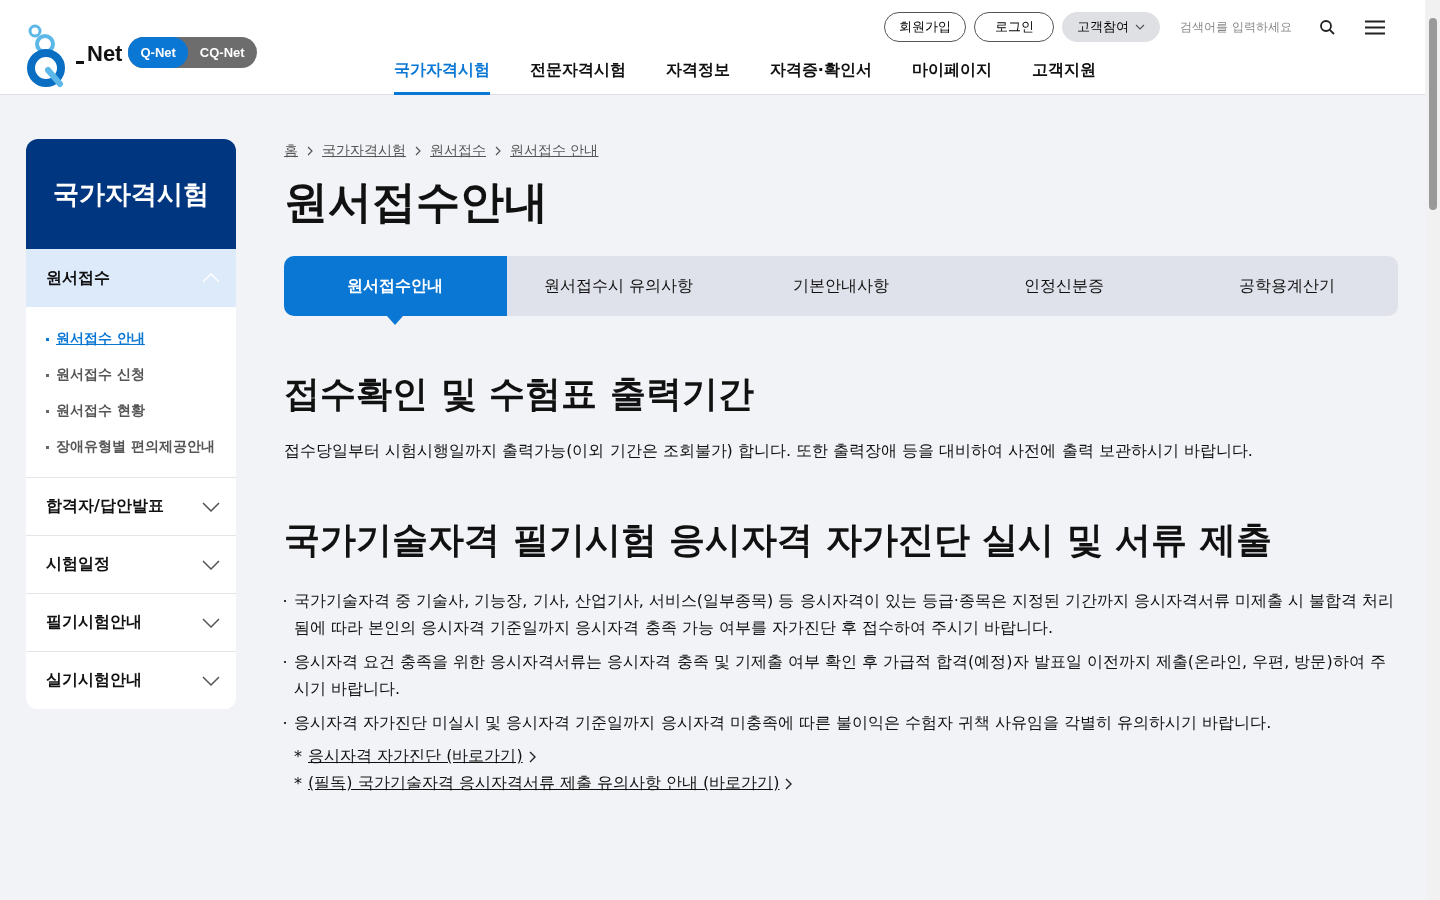 The height and width of the screenshot is (900, 1440). Describe the element at coordinates (458, 151) in the screenshot. I see `breadcrumb-link: 원서접수` at that location.